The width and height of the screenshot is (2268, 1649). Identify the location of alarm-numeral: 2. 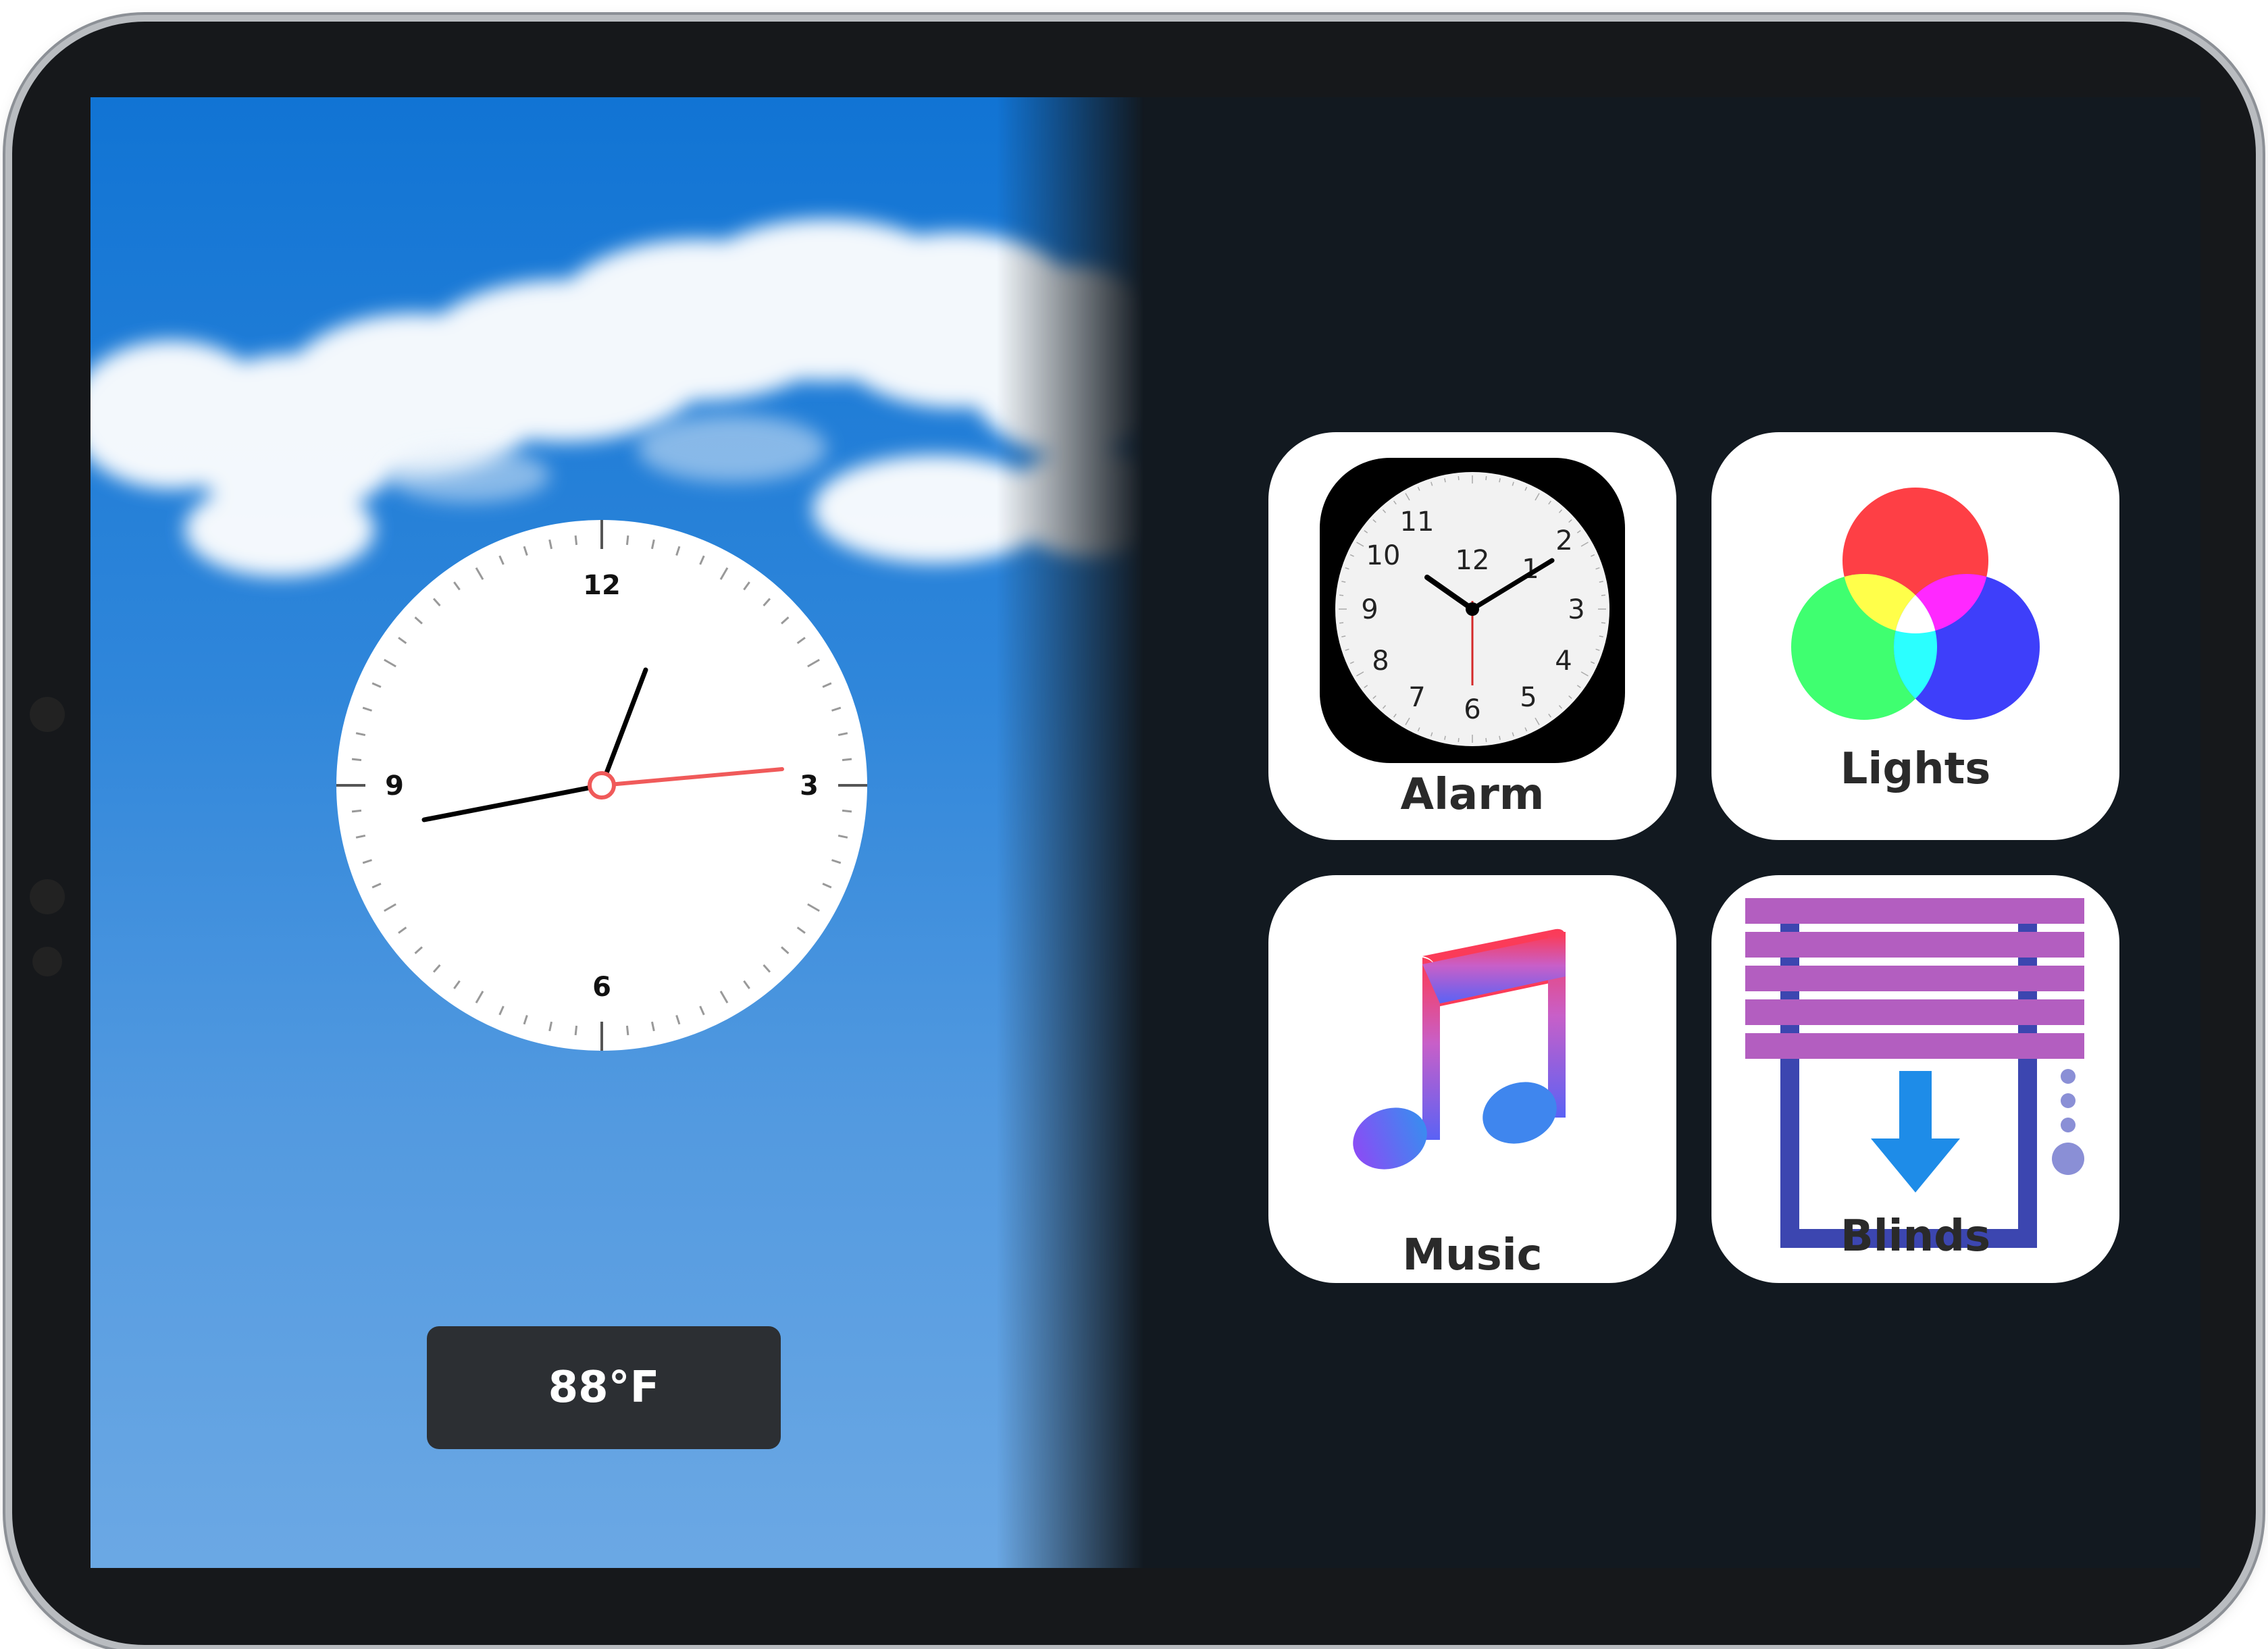
(1563, 540).